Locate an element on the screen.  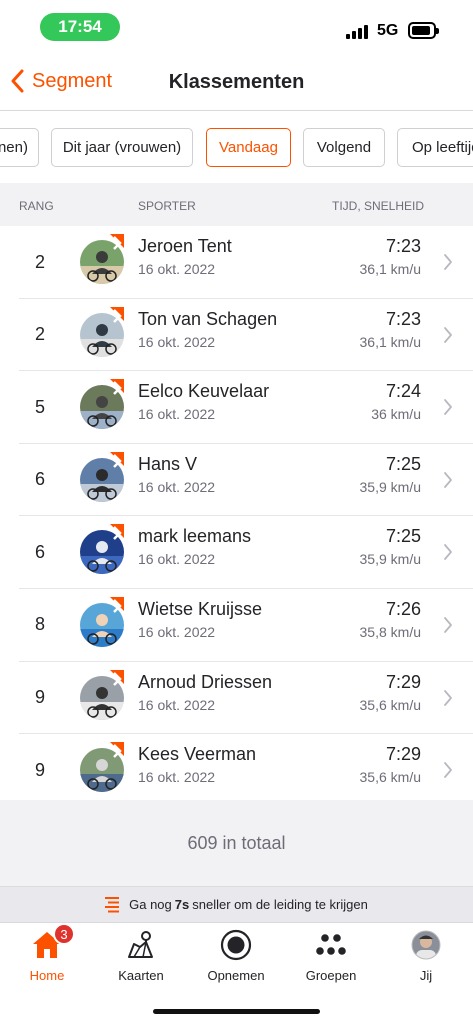
athlete-name: Eelco Keuvelaar is located at coordinates (204, 391).